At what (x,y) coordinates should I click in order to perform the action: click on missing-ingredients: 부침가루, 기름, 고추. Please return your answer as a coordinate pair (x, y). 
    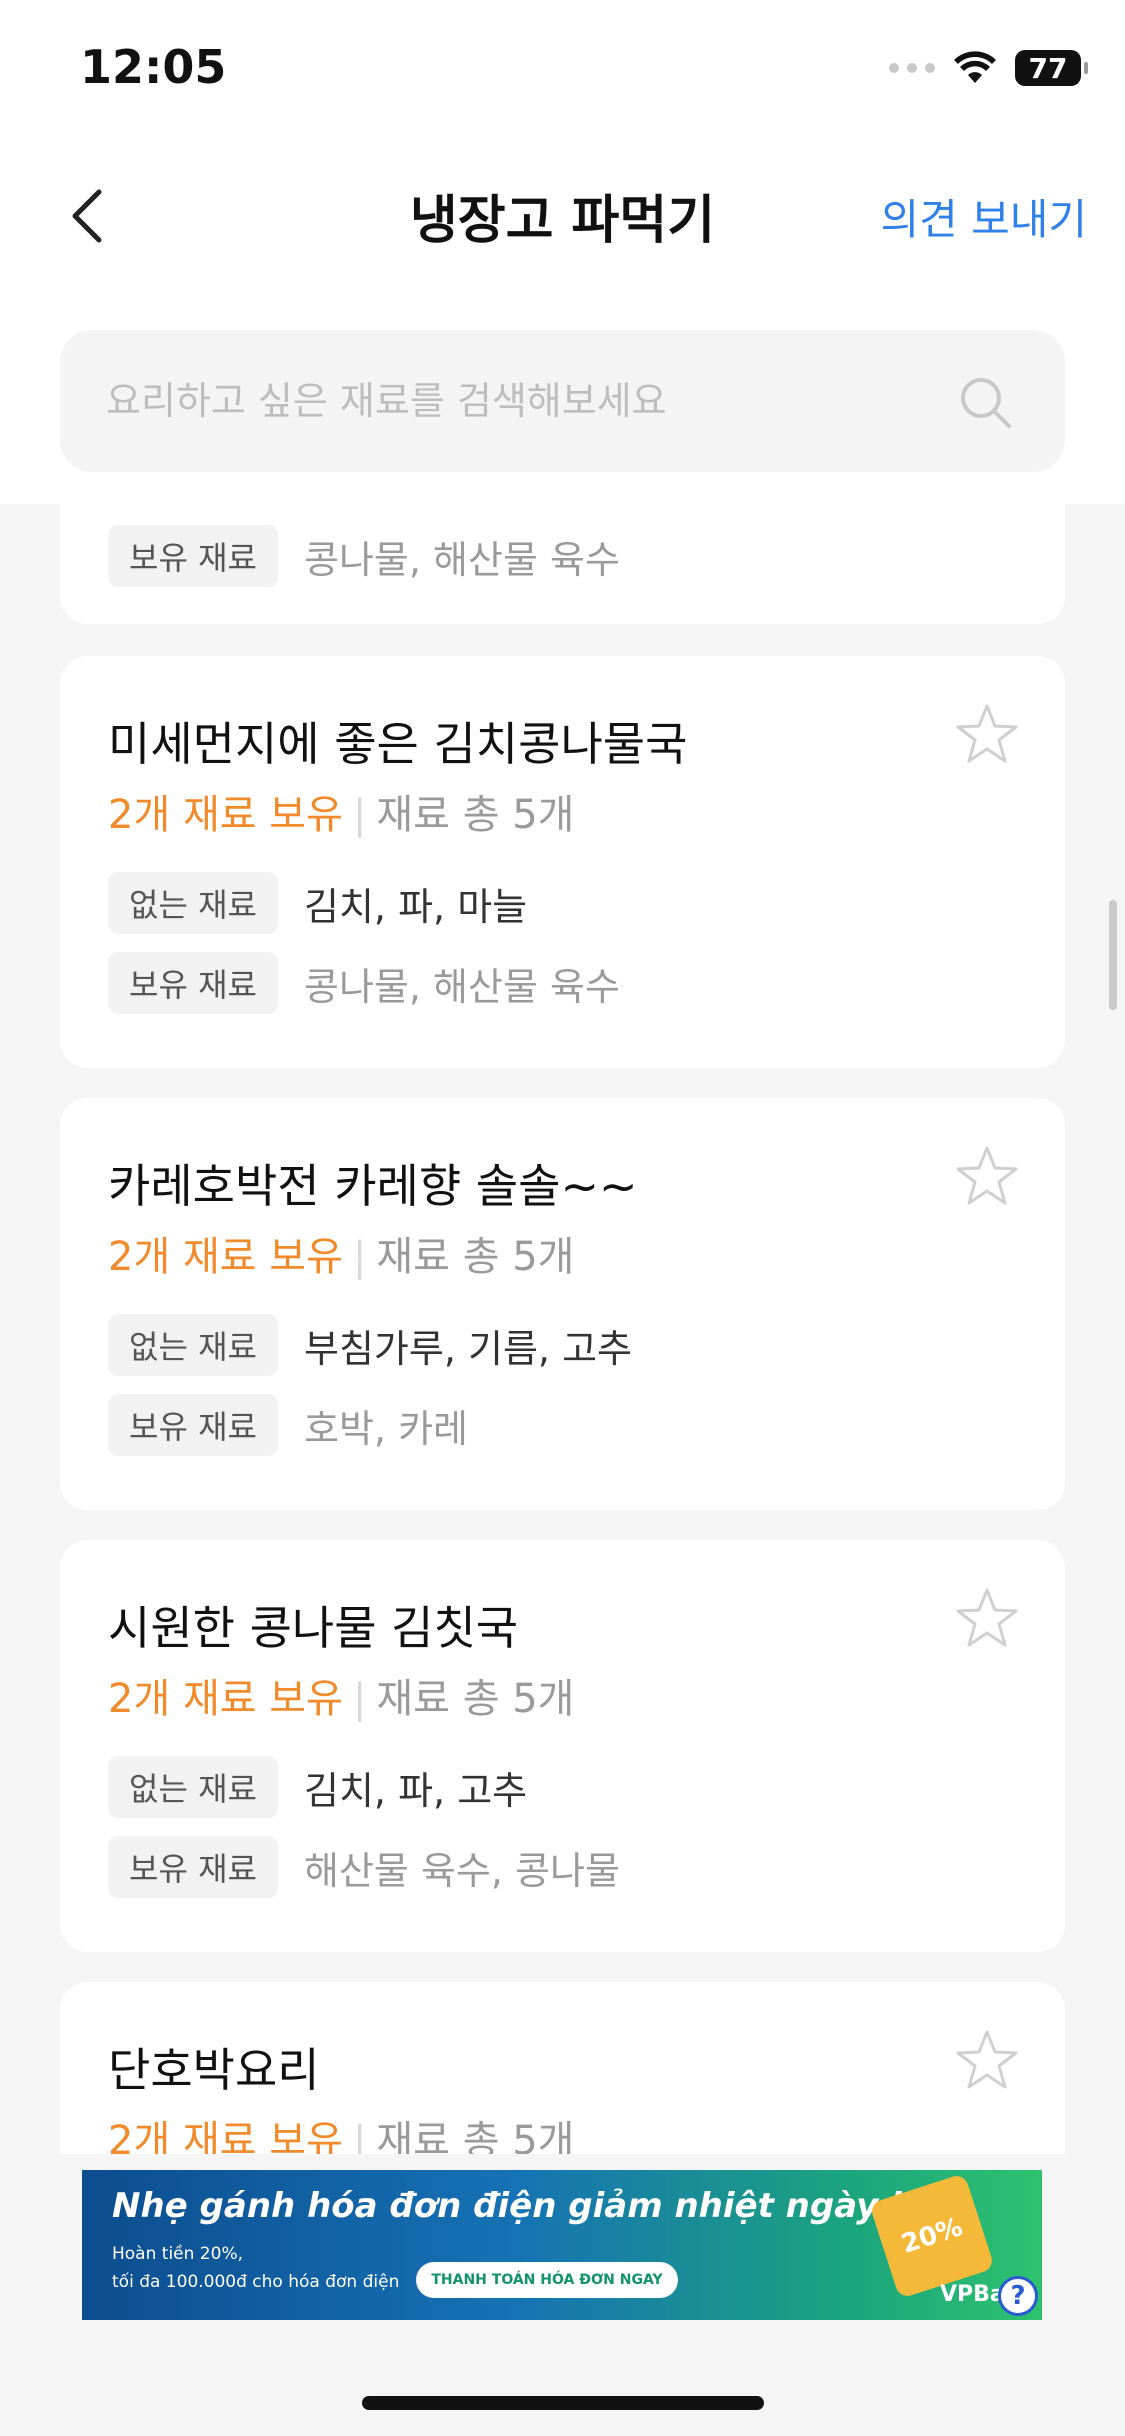
    Looking at the image, I should click on (468, 1348).